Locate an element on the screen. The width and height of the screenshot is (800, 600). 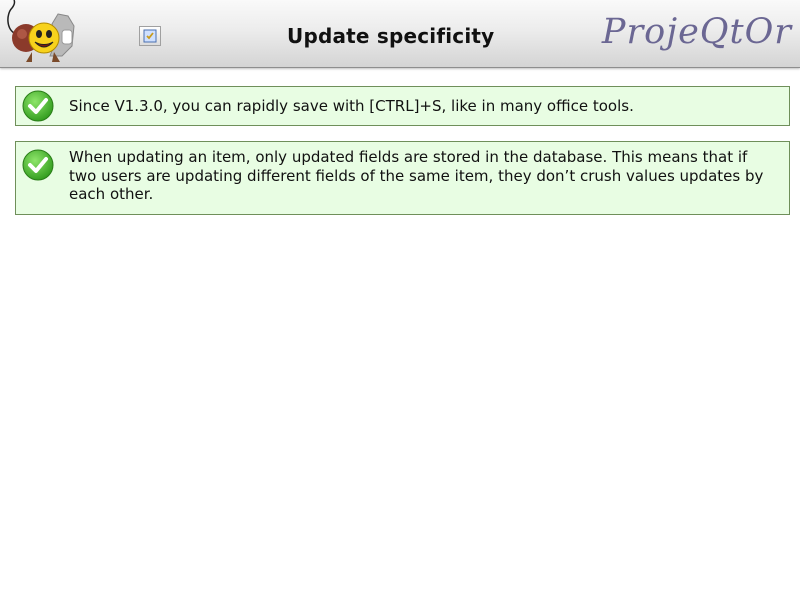
smiley-mascot-logo-icon is located at coordinates (42, 33).